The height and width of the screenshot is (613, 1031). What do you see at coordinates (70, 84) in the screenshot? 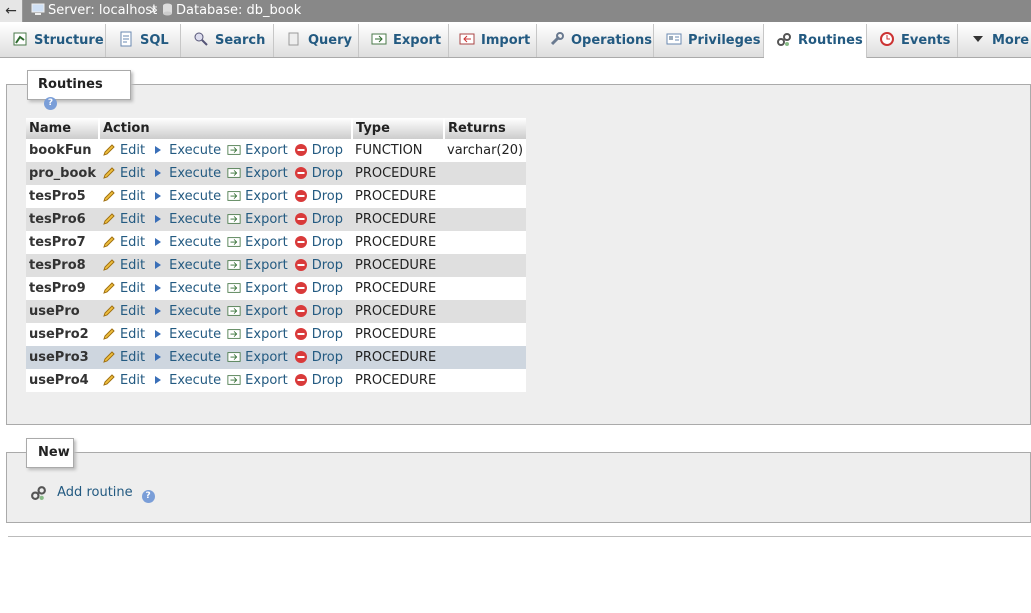
I see `routines-legend-label: Routines` at bounding box center [70, 84].